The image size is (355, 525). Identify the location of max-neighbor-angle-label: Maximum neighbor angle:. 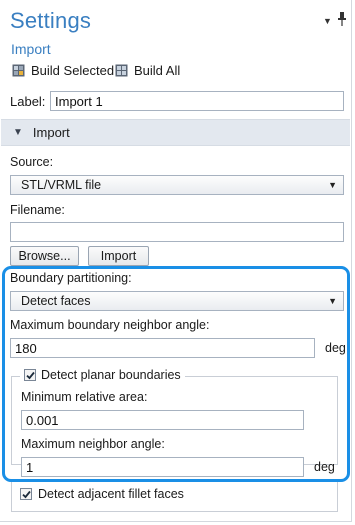
(93, 444).